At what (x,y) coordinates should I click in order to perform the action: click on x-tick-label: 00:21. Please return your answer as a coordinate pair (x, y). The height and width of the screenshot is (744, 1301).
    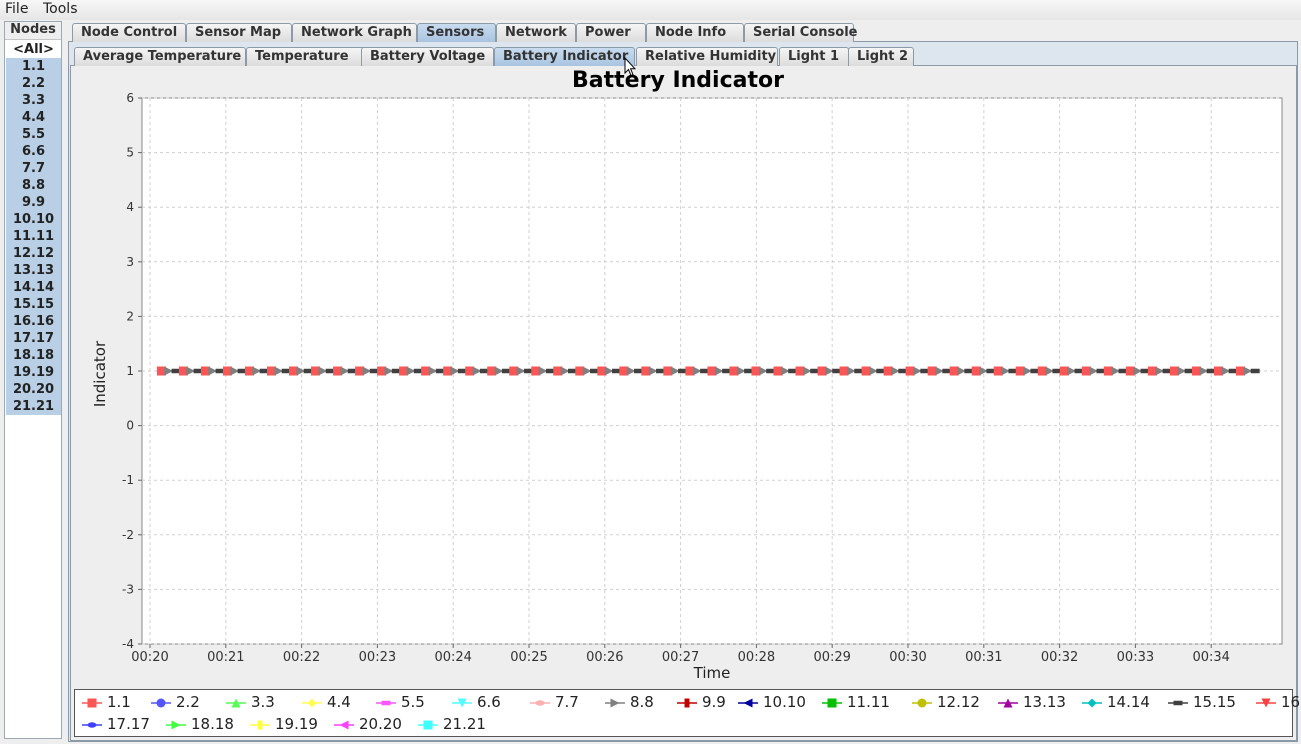
    Looking at the image, I should click on (225, 657).